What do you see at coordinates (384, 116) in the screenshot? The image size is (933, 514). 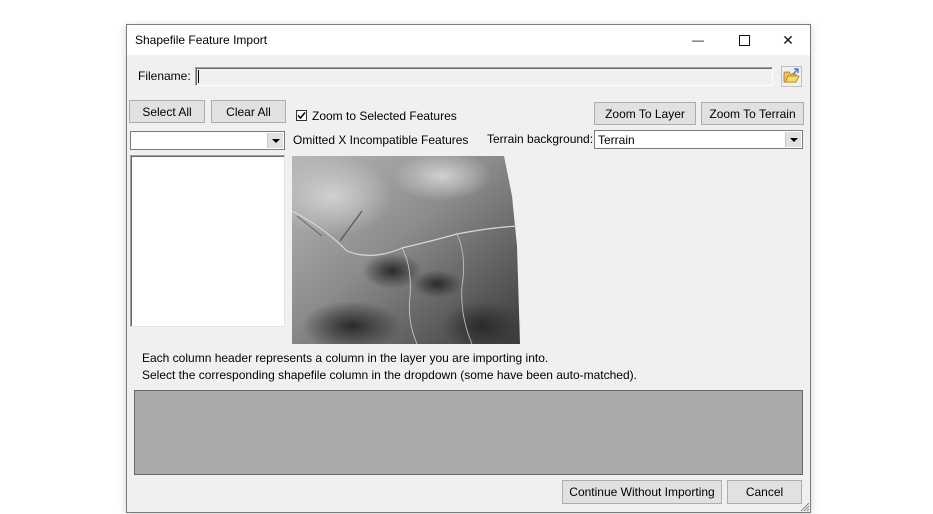 I see `zoom-selected-label: Zoom to Selected Features` at bounding box center [384, 116].